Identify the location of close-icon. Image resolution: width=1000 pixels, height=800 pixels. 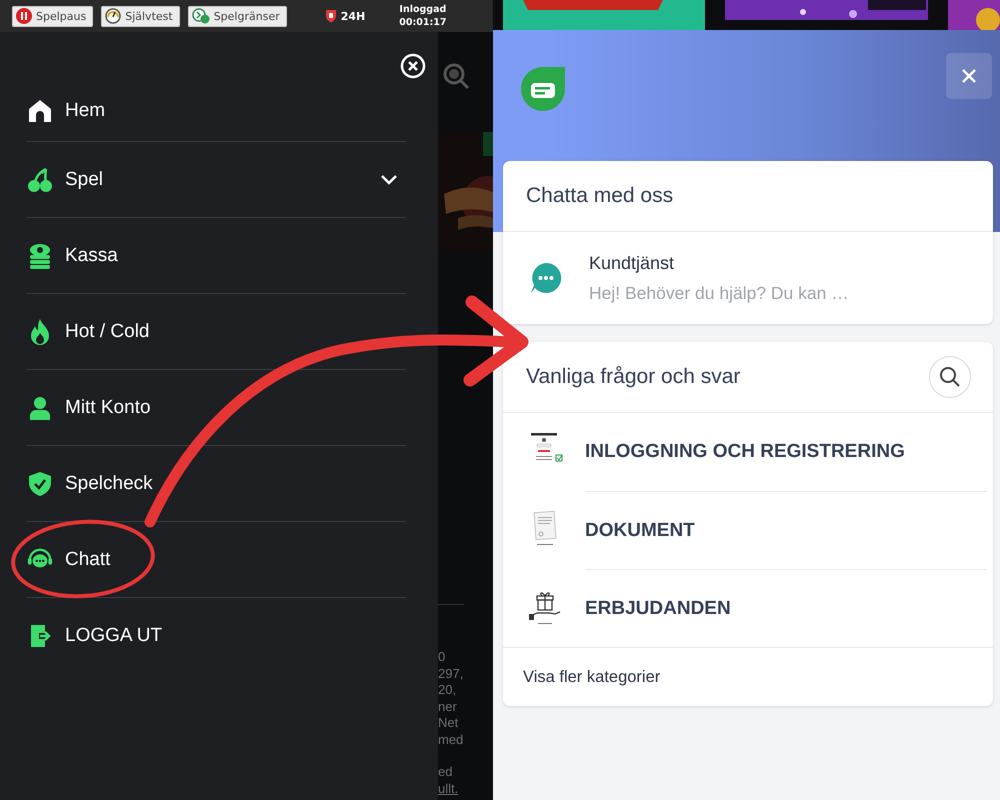
(969, 76).